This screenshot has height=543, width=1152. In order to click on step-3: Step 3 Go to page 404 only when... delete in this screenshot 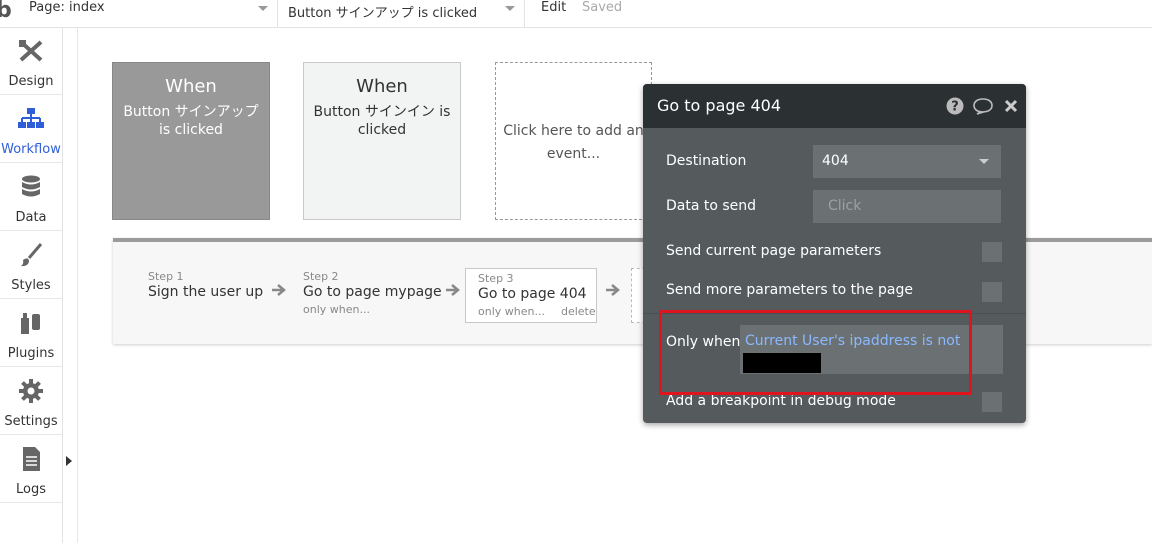, I will do `click(531, 295)`.